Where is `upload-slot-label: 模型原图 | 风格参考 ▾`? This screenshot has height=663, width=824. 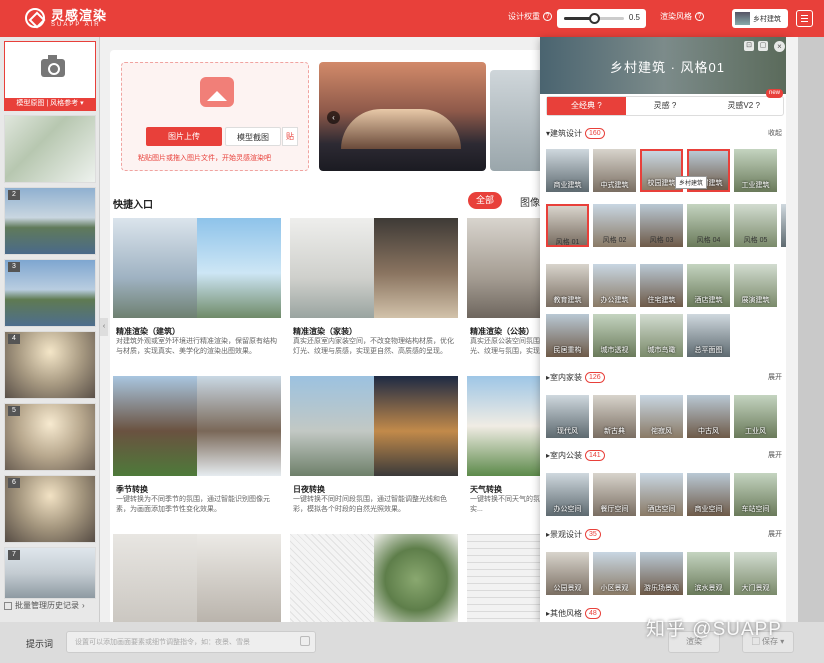
upload-slot-label: 模型原图 | 风格参考 ▾ is located at coordinates (50, 104).